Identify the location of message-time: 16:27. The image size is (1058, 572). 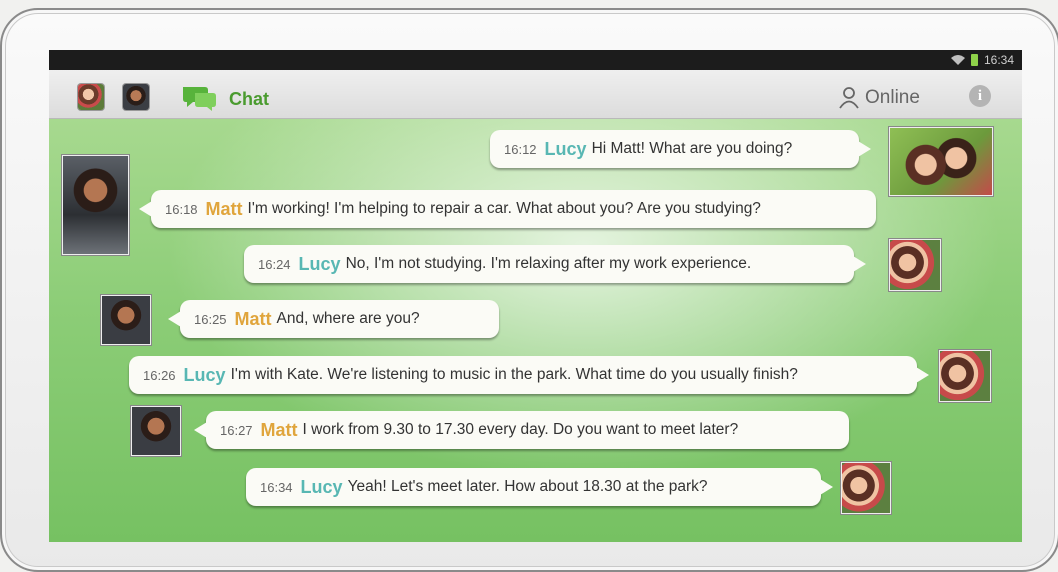
(236, 430).